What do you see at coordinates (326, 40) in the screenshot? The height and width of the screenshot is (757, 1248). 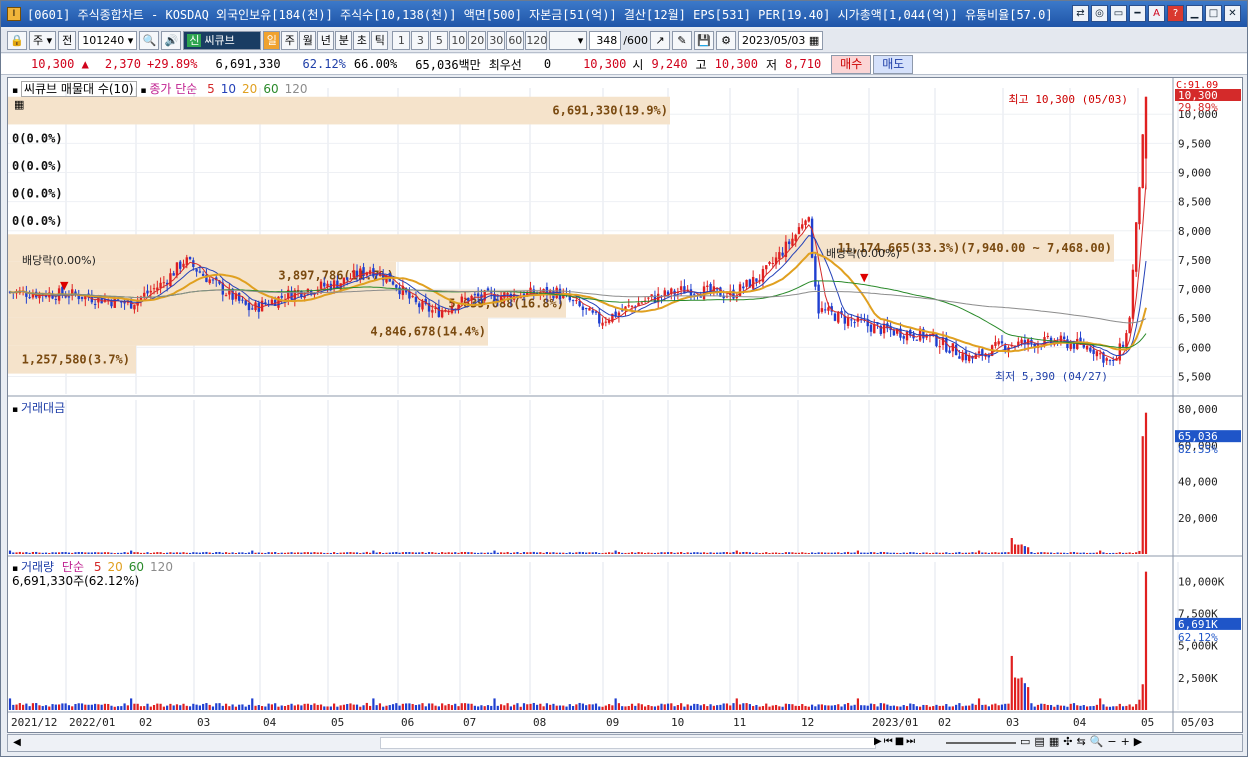 I see `period-button-3: 년` at bounding box center [326, 40].